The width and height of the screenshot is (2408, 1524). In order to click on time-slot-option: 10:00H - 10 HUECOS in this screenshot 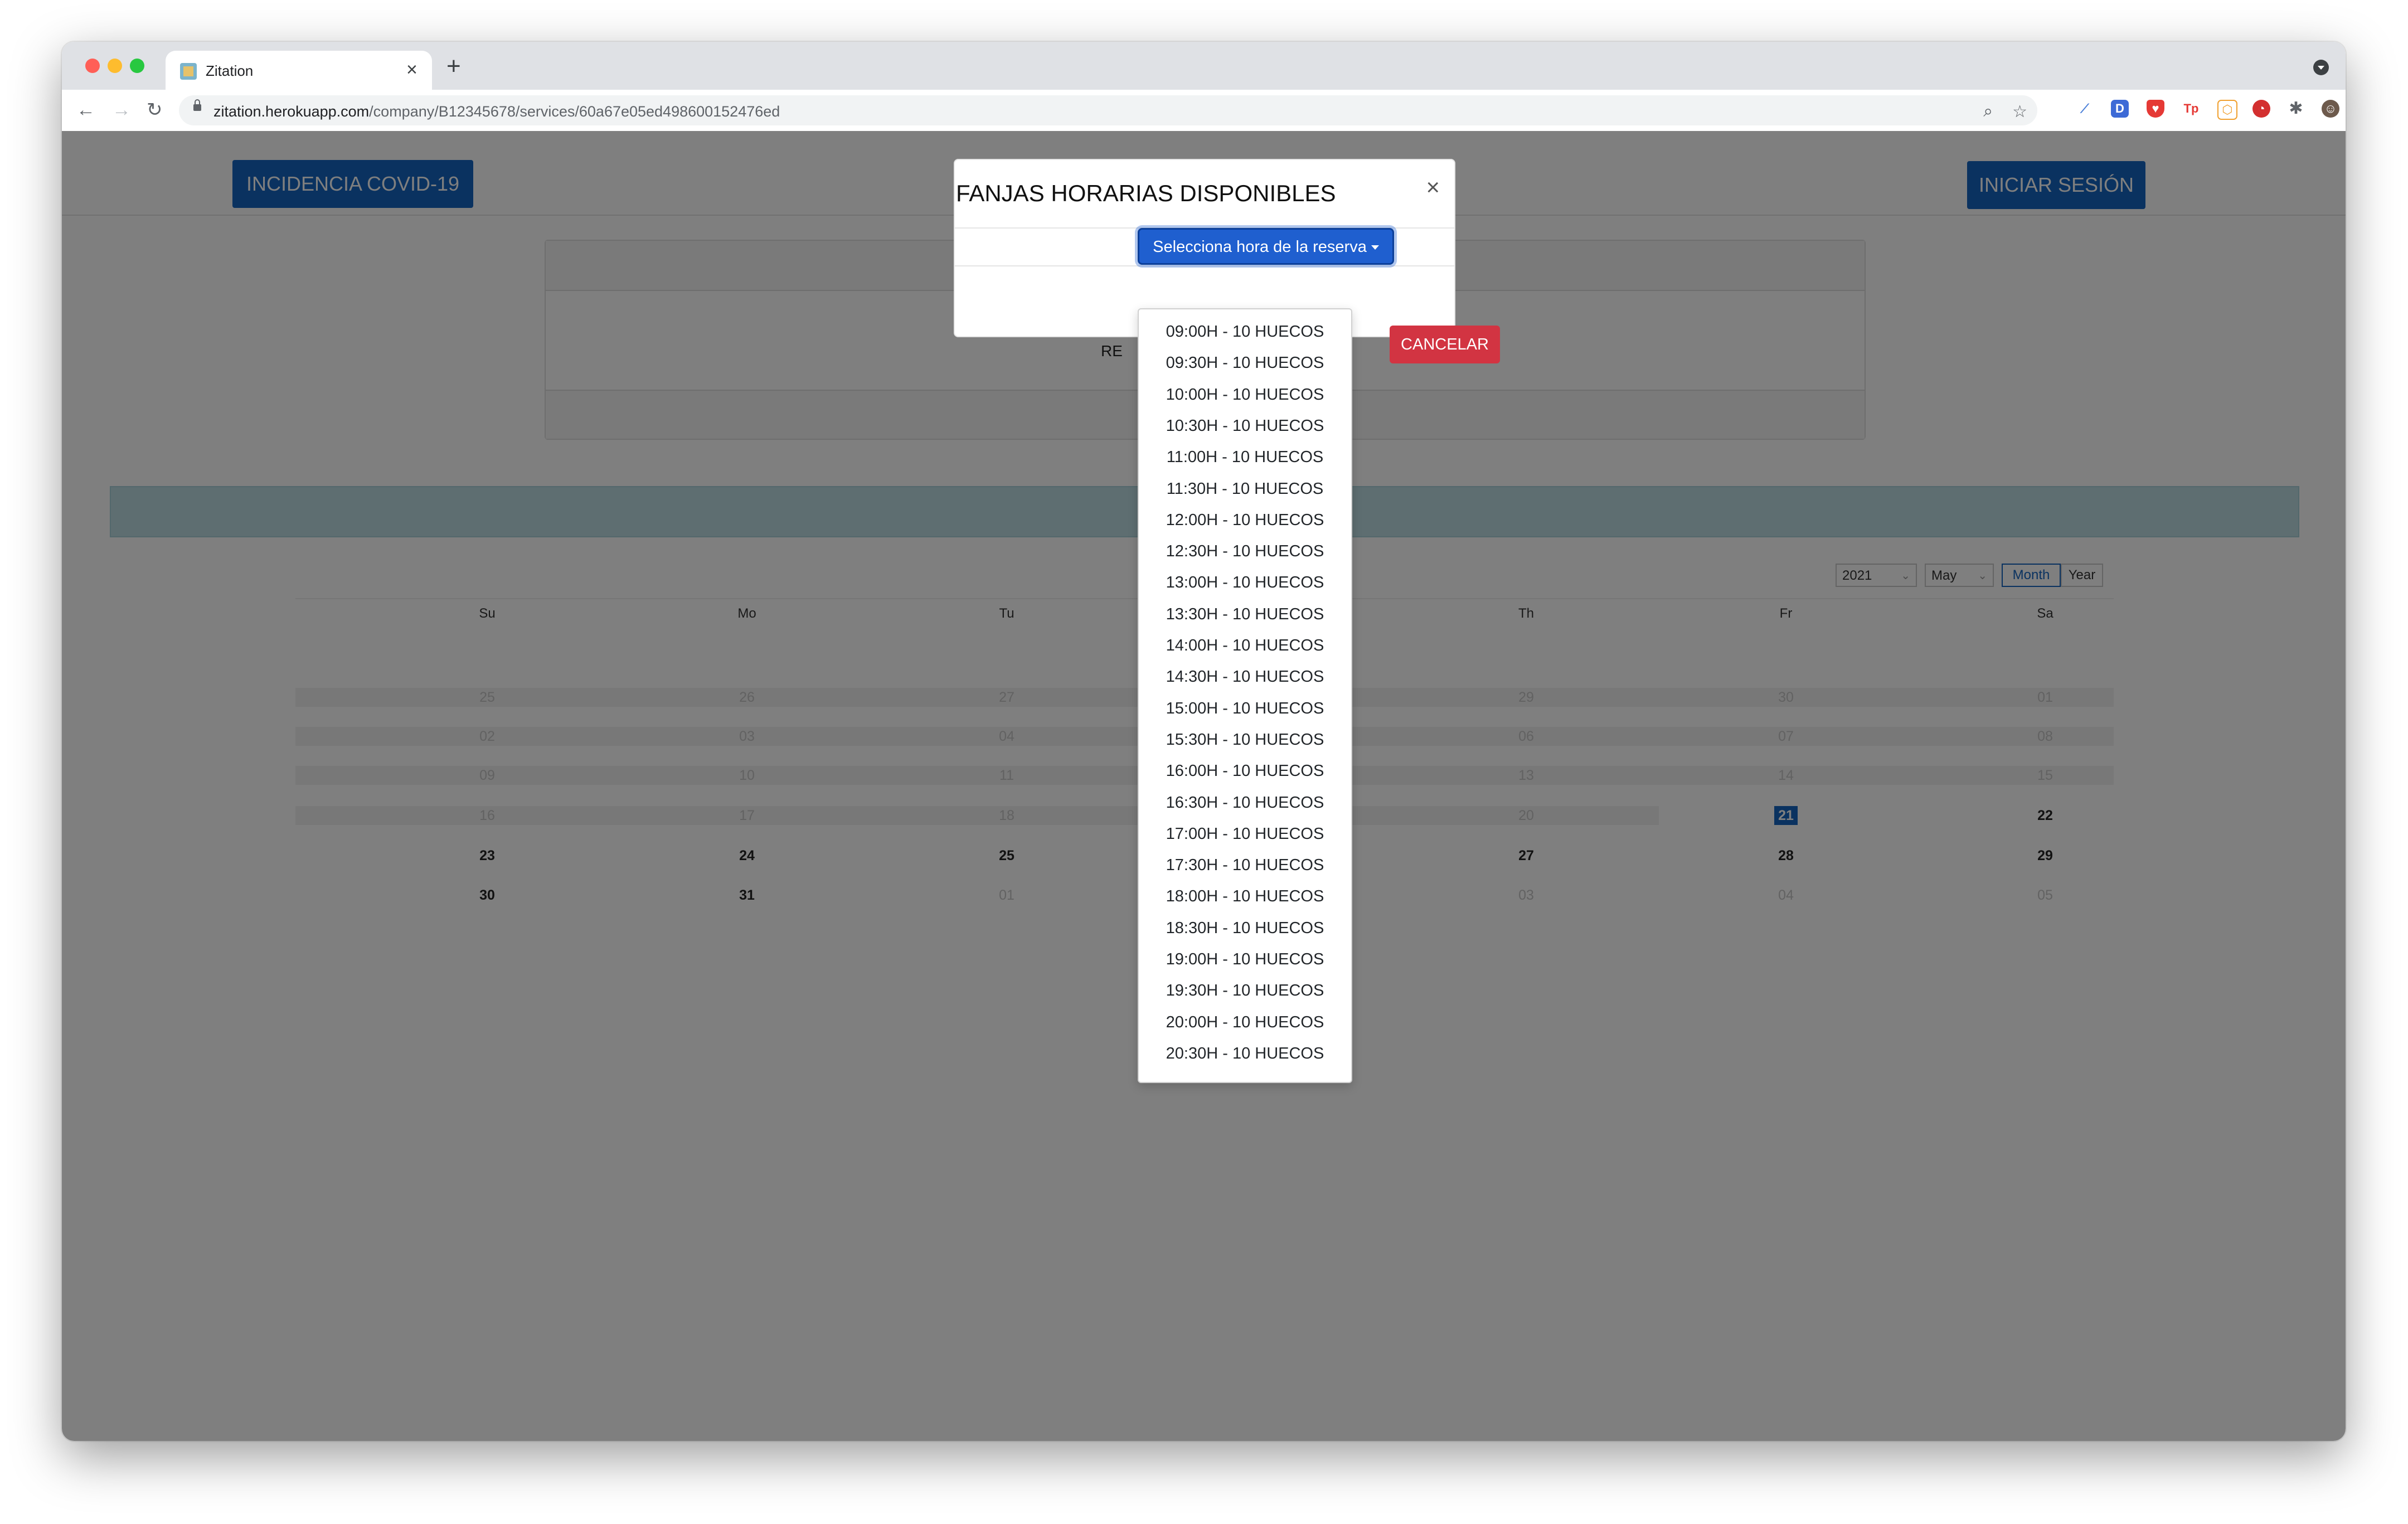, I will do `click(1245, 395)`.